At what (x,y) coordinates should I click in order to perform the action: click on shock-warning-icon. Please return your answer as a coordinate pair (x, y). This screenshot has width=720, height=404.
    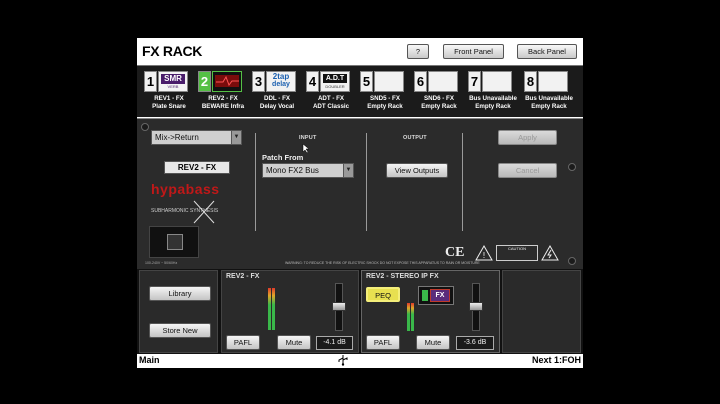
    Looking at the image, I should click on (550, 253).